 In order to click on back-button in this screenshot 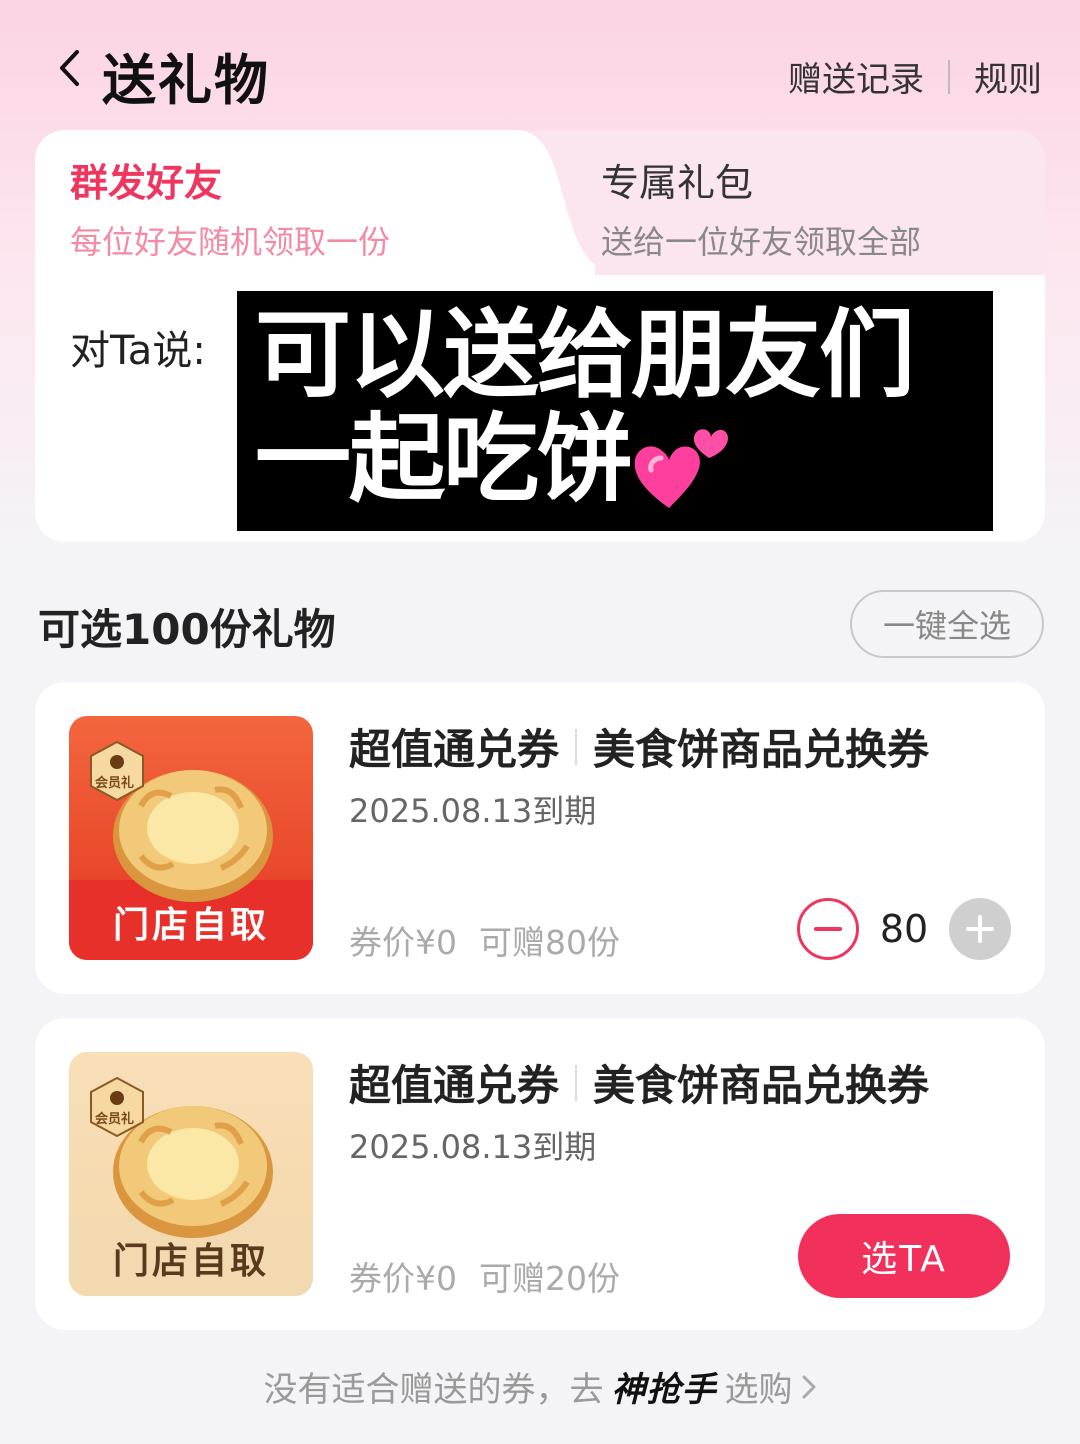, I will do `click(70, 68)`.